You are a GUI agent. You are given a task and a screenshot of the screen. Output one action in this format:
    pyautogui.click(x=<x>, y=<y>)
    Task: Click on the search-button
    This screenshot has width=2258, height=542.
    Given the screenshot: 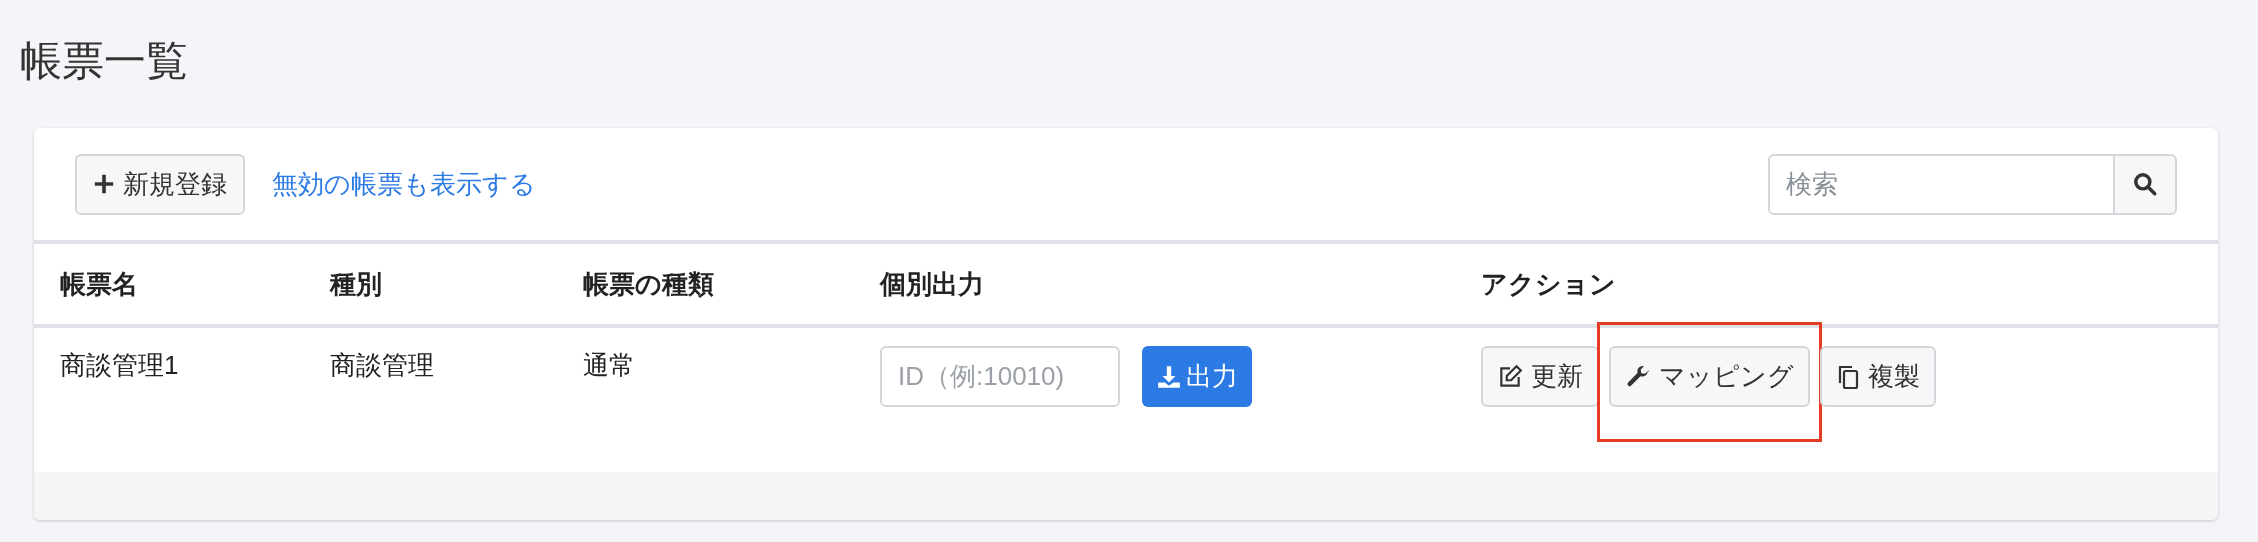 What is the action you would take?
    pyautogui.click(x=2146, y=184)
    